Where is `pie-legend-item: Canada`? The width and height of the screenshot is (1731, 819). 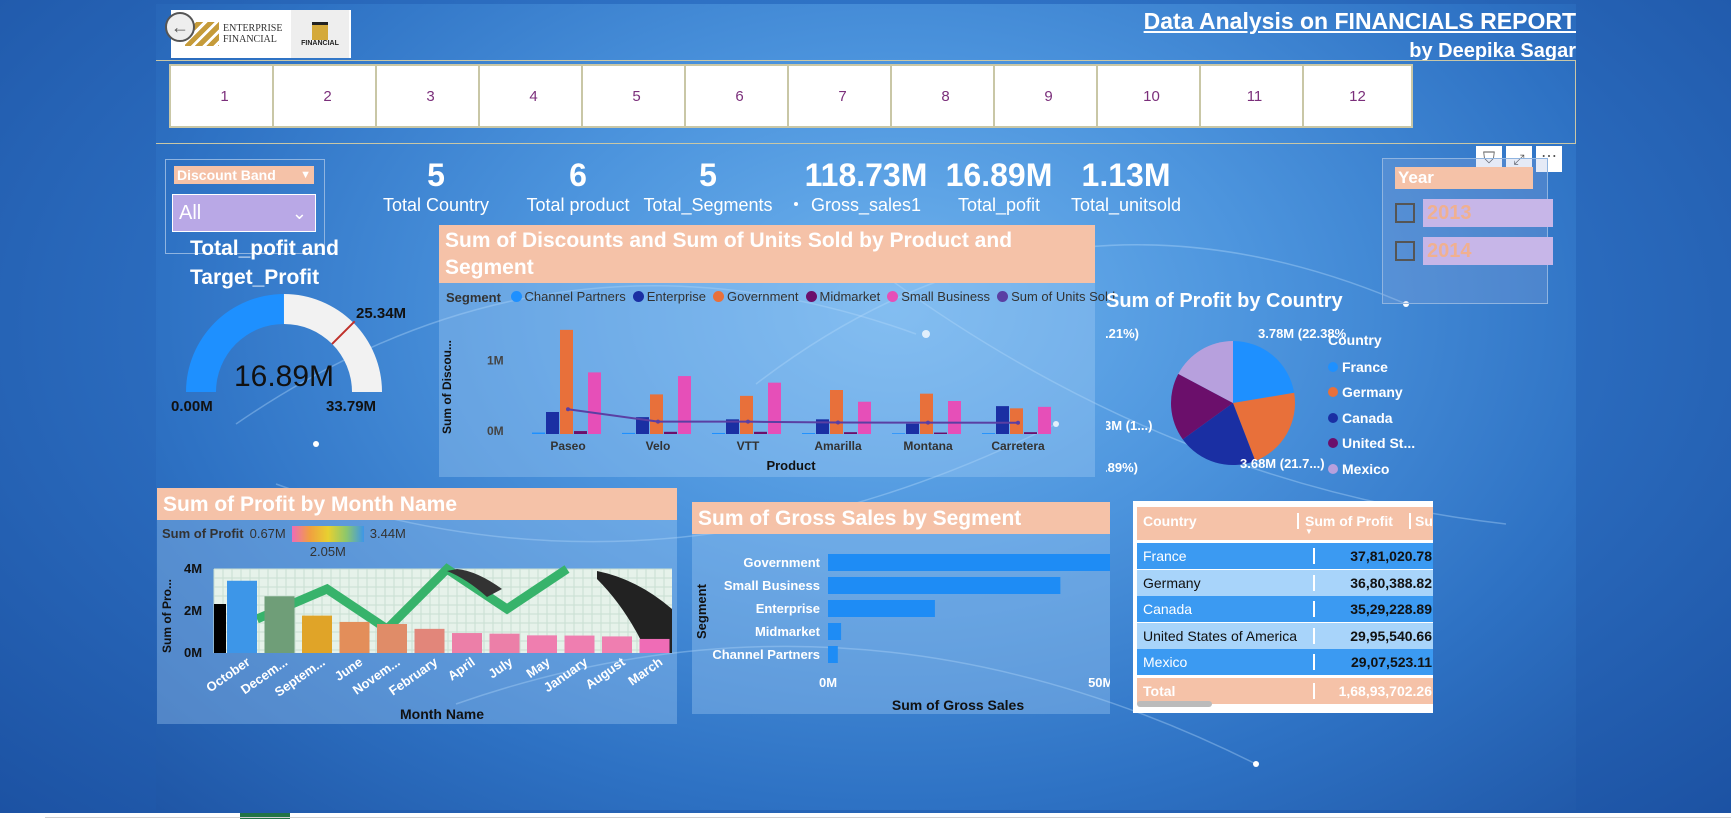 pie-legend-item: Canada is located at coordinates (1371, 418).